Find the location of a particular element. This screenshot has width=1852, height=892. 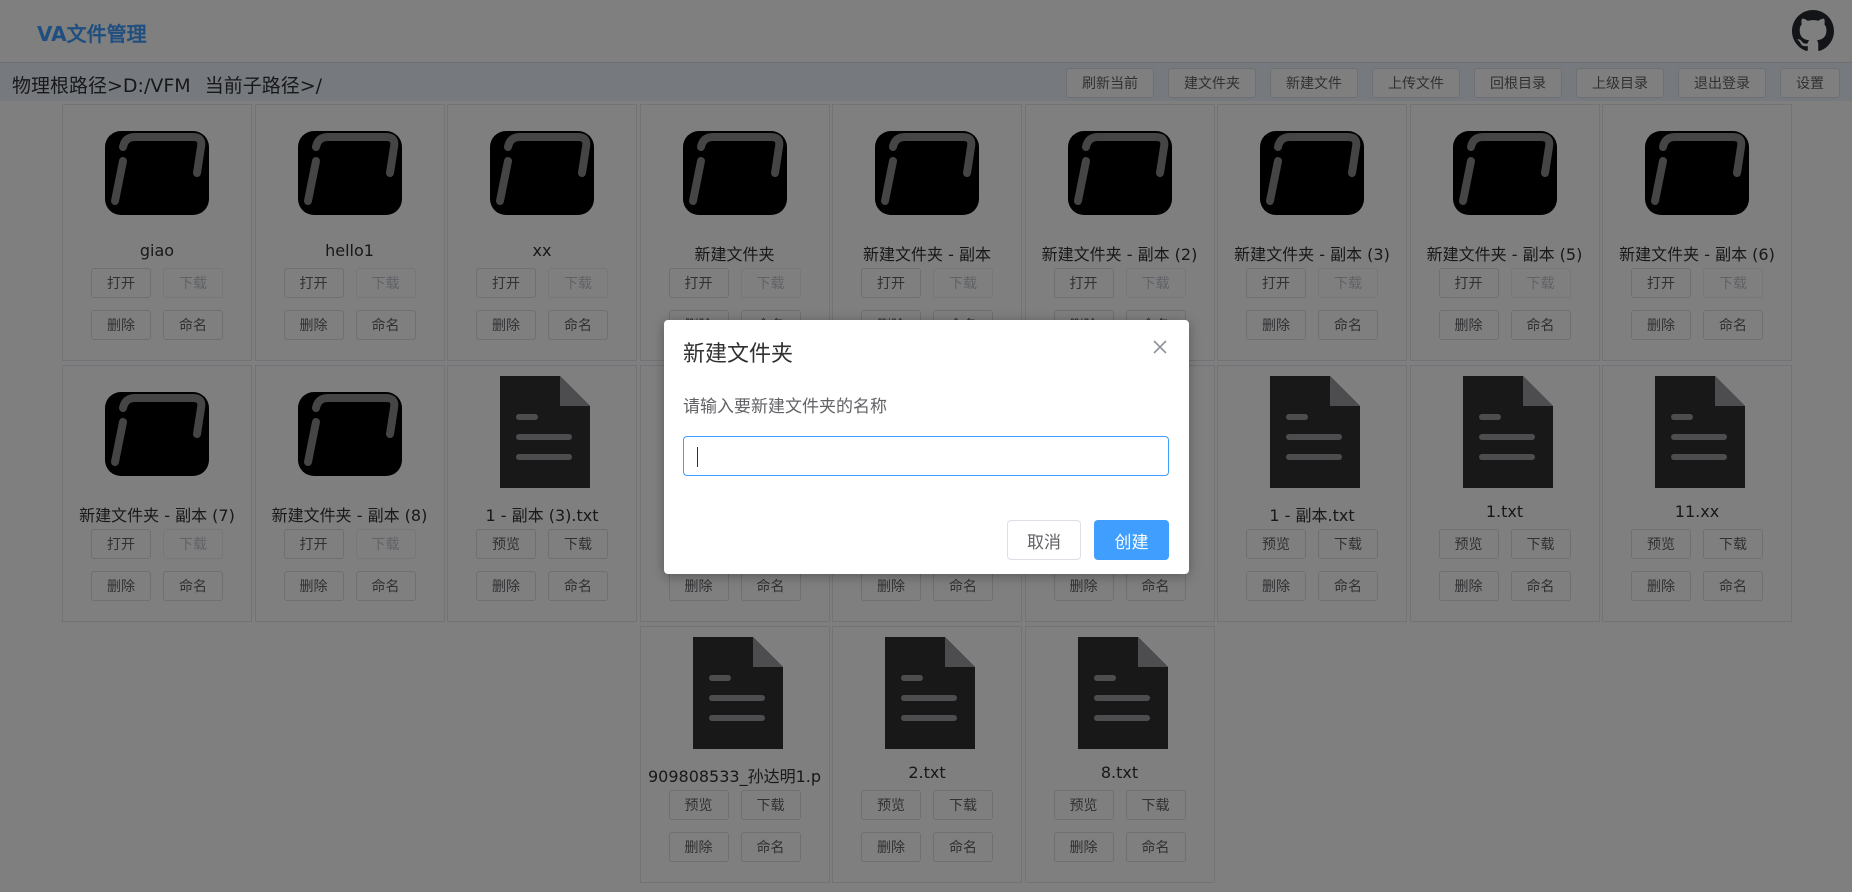

dialog-title: 新建文件夹 is located at coordinates (738, 354).